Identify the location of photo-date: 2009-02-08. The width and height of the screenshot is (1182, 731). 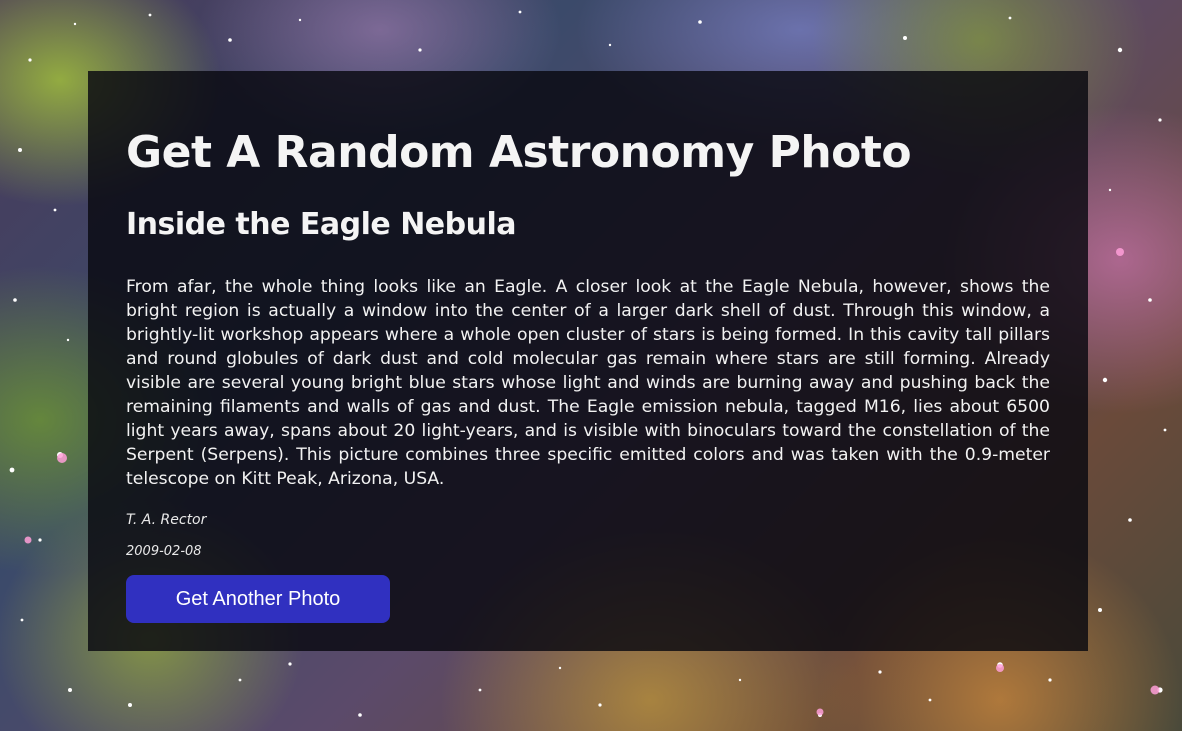
(164, 551).